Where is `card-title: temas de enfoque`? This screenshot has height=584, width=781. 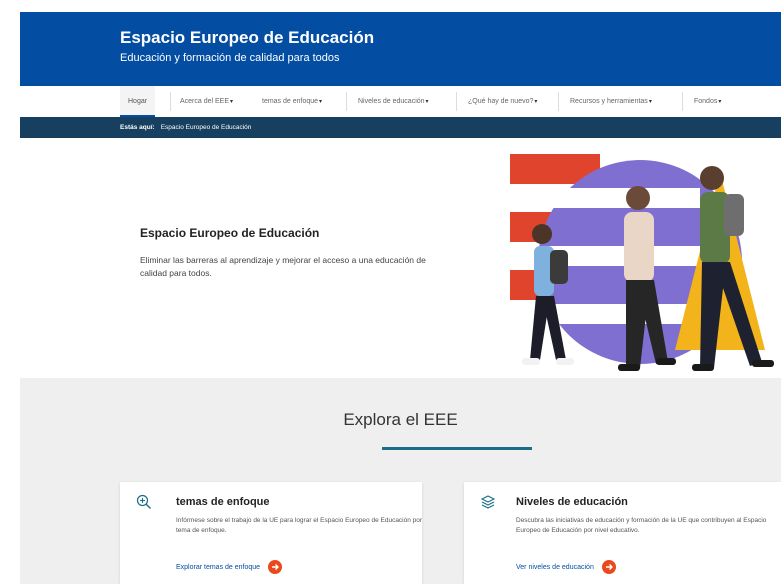
card-title: temas de enfoque is located at coordinates (223, 502).